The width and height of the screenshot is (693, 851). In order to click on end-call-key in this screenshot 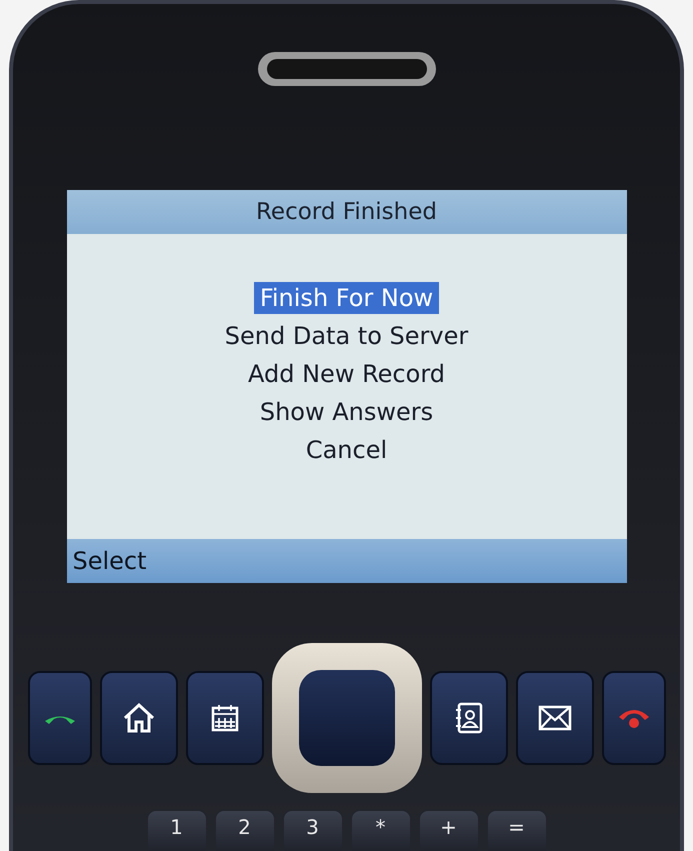, I will do `click(634, 718)`.